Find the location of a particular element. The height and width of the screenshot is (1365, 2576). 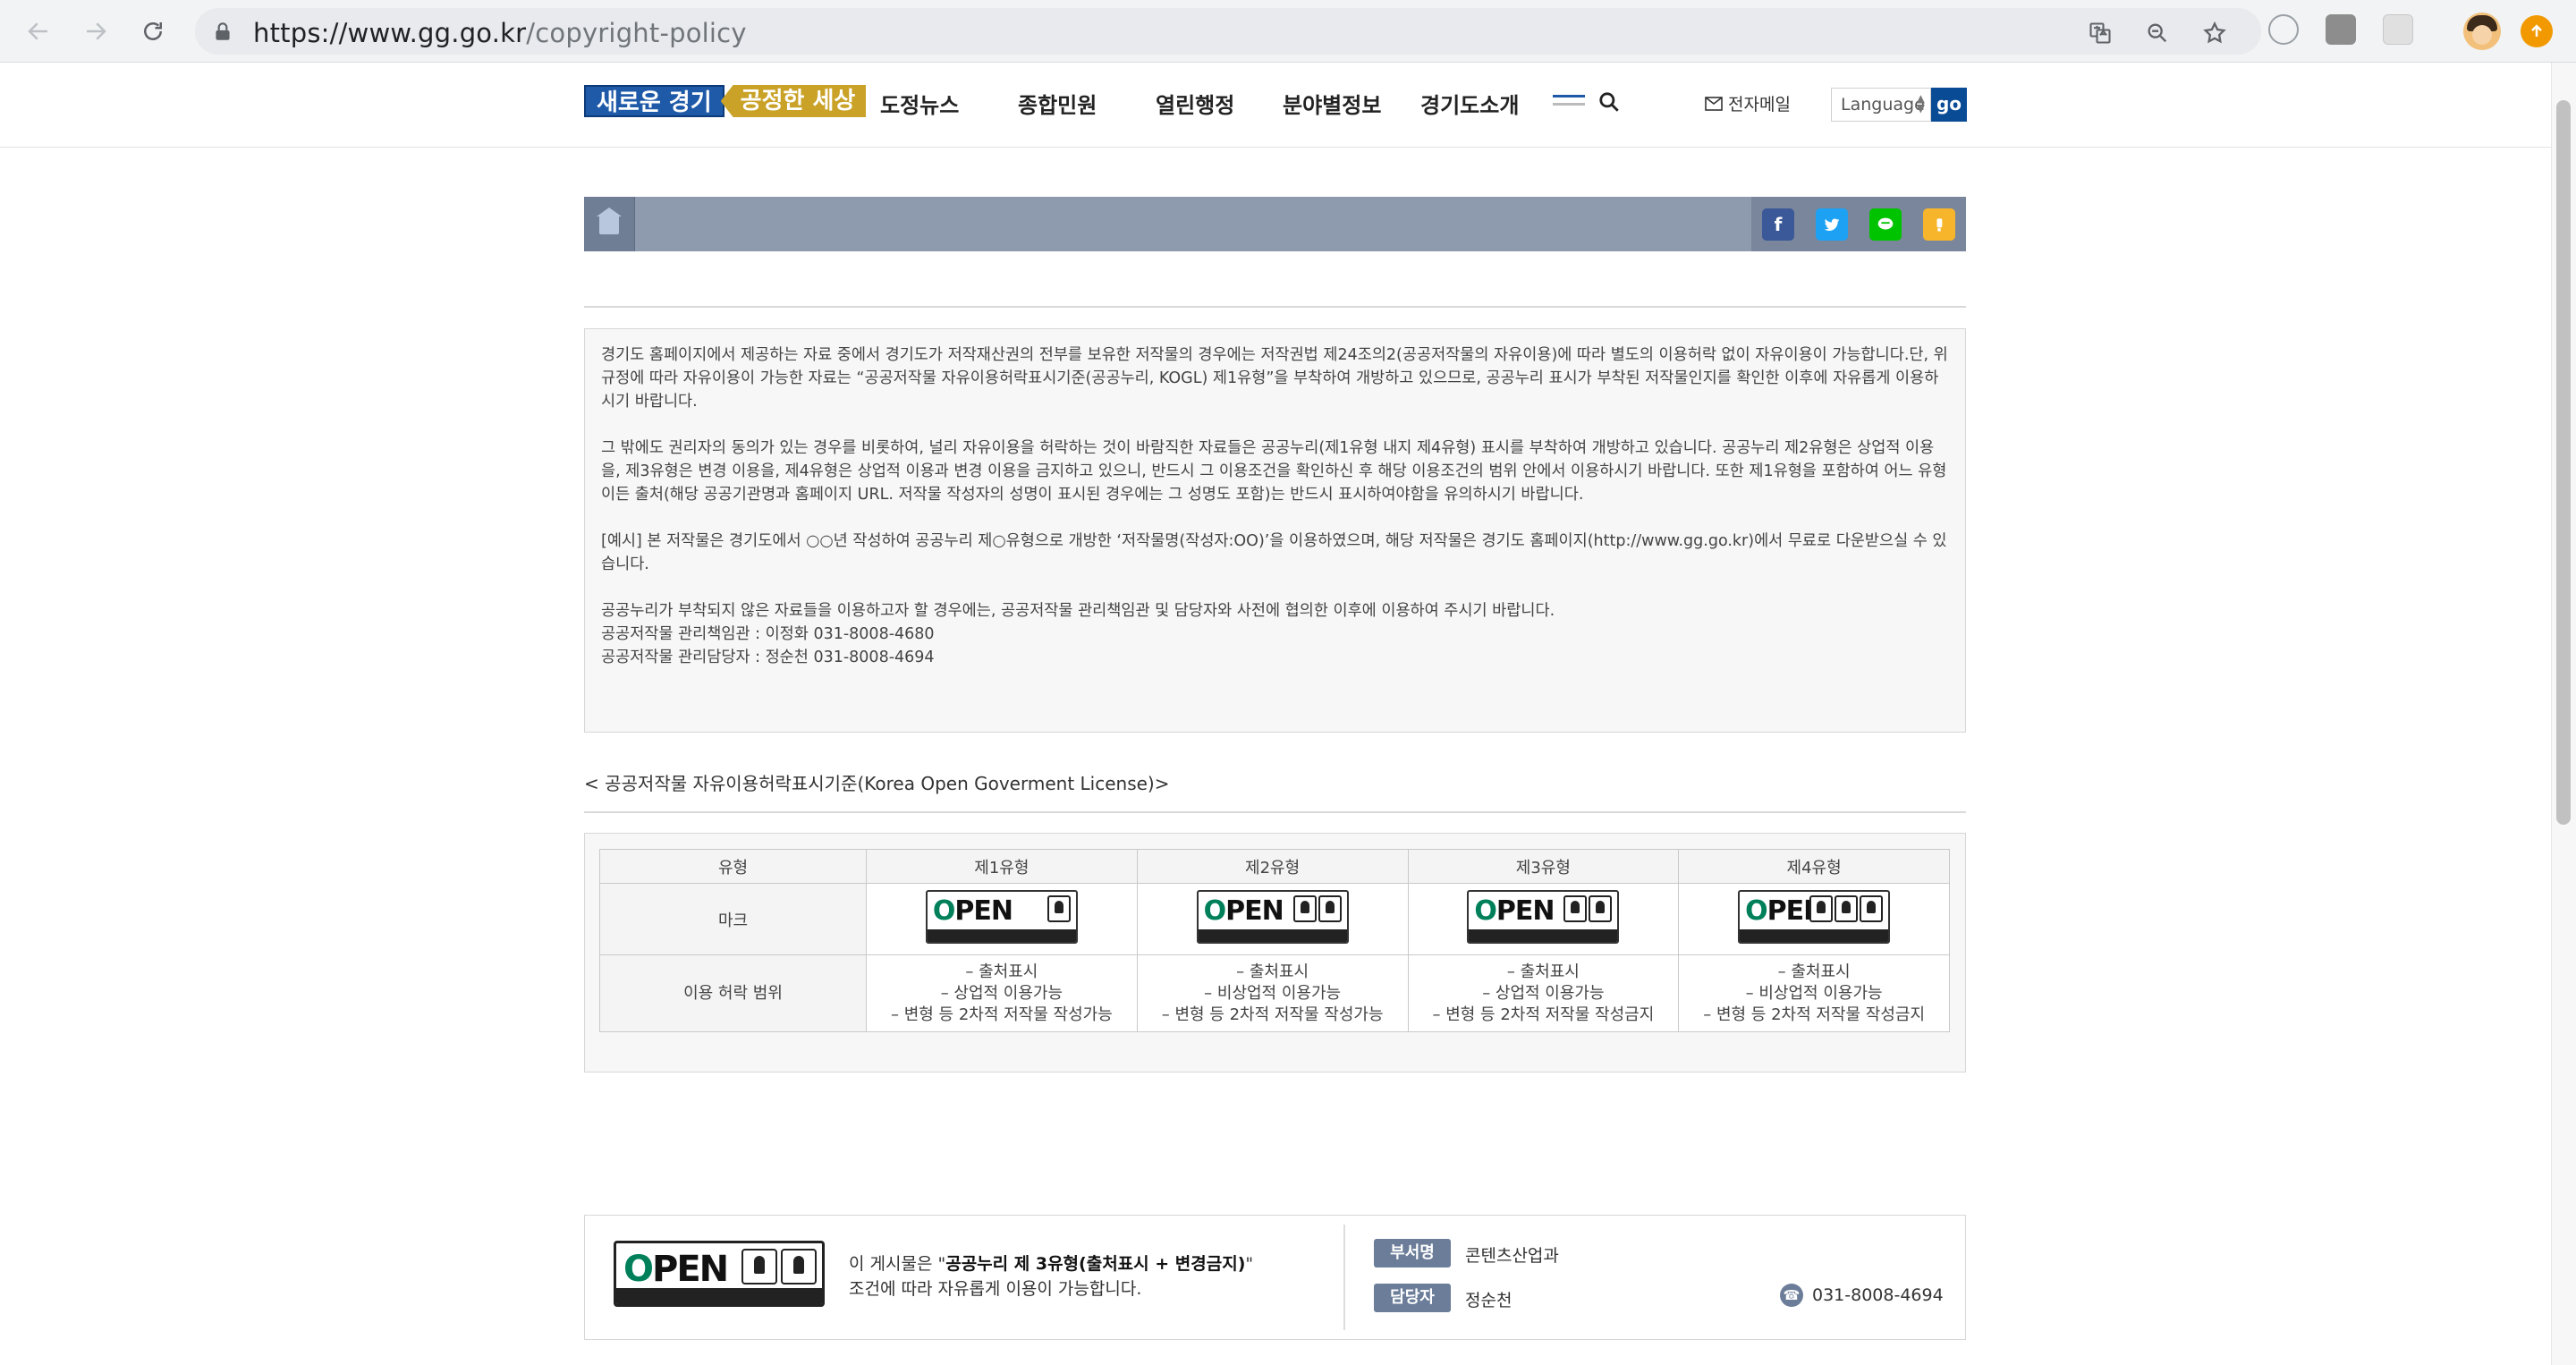

language-go-button: go is located at coordinates (1949, 105).